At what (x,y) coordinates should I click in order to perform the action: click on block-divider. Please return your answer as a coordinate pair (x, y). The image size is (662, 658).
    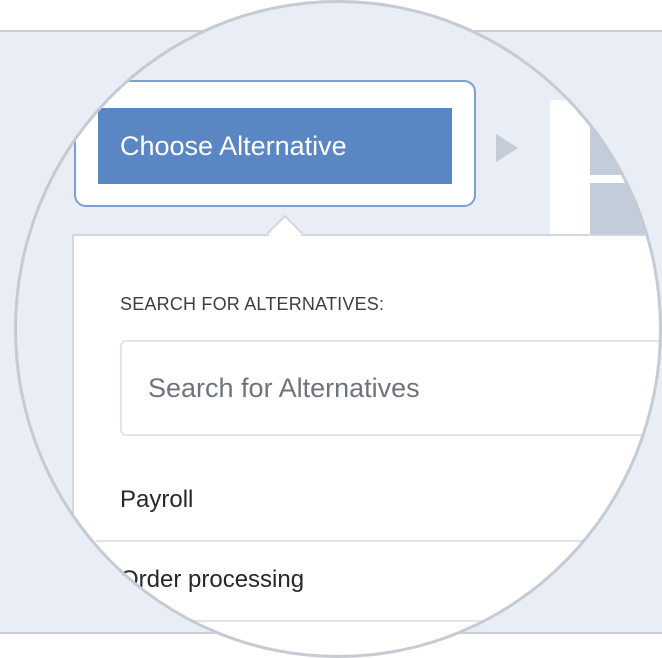
    Looking at the image, I should click on (626, 179).